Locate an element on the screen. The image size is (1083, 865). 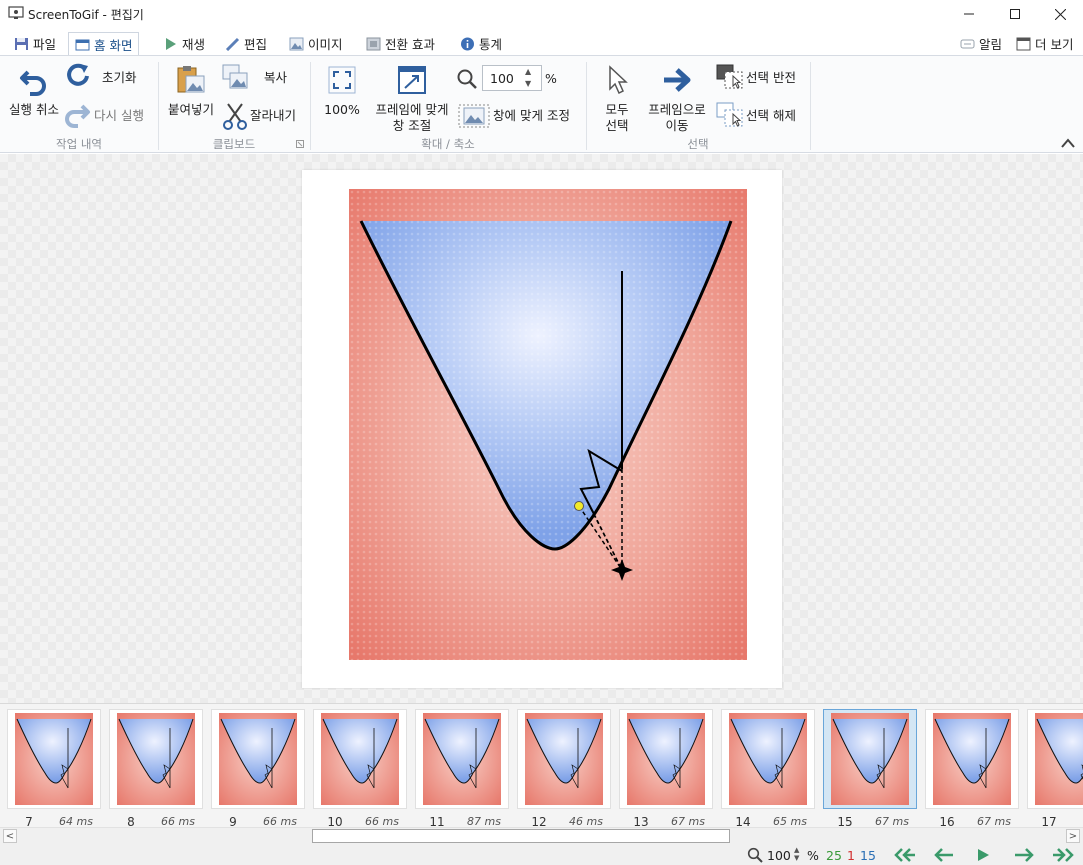
zoom-100-button: 100% is located at coordinates (342, 90).